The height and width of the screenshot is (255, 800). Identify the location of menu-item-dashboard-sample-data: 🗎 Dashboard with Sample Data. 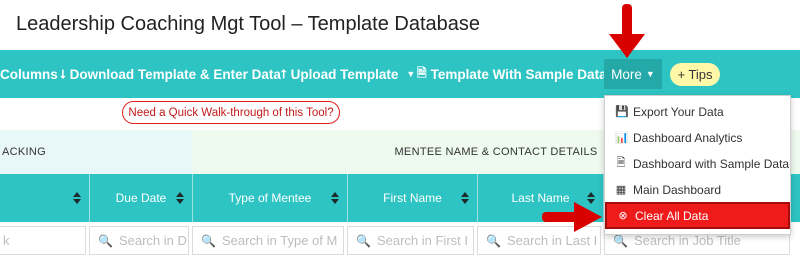
(697, 163).